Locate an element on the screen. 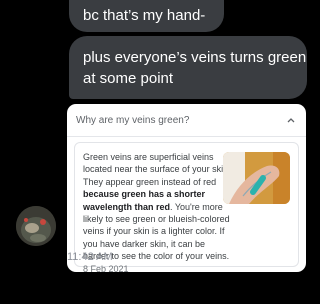 This screenshot has width=320, height=304. chevron-up-icon is located at coordinates (291, 120).